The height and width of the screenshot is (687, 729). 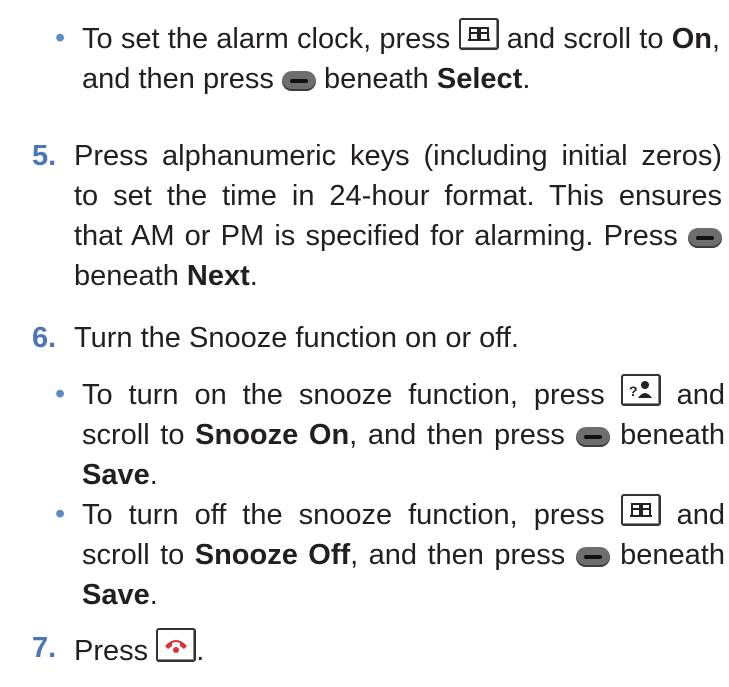 I want to click on step-text: Turn the Snooze function on or off., so click(x=296, y=338).